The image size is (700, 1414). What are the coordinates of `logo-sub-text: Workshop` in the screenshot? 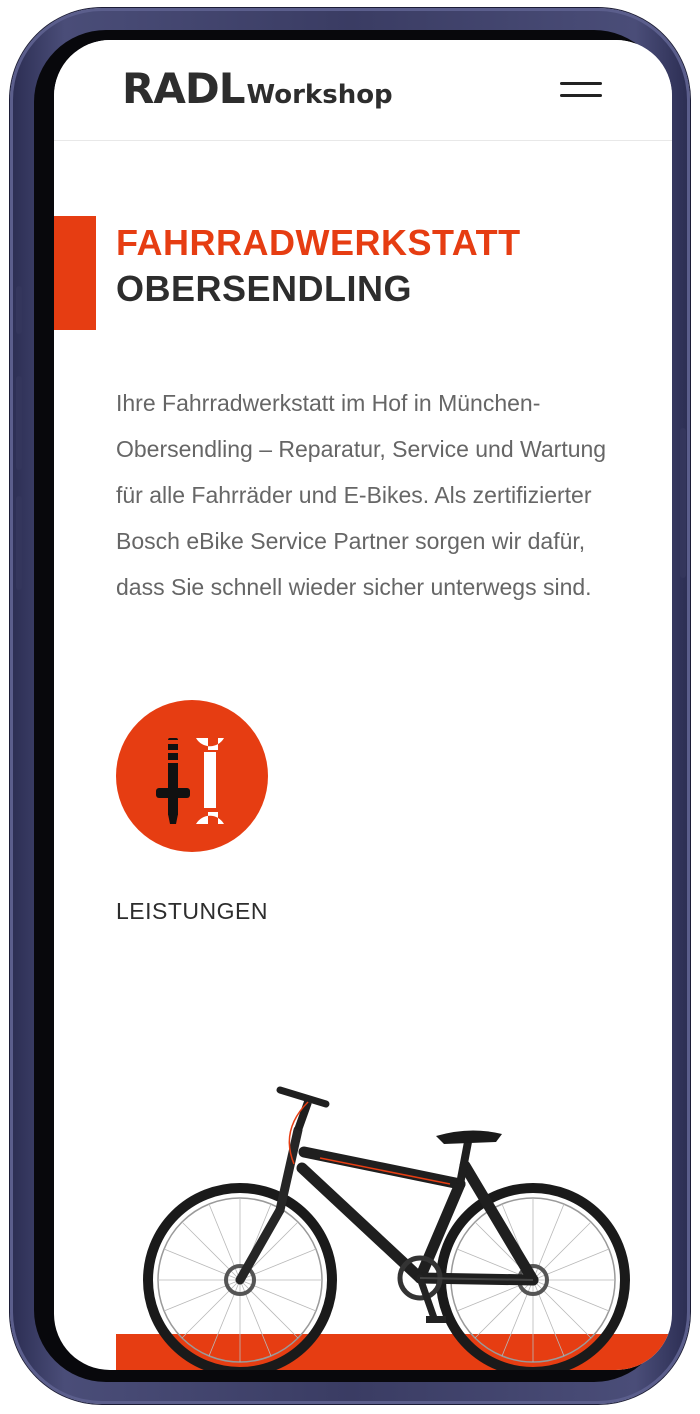 It's located at (319, 95).